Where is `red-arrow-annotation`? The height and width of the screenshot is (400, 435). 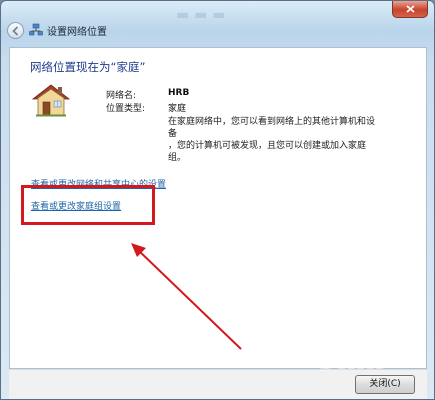
red-arrow-annotation is located at coordinates (186, 296).